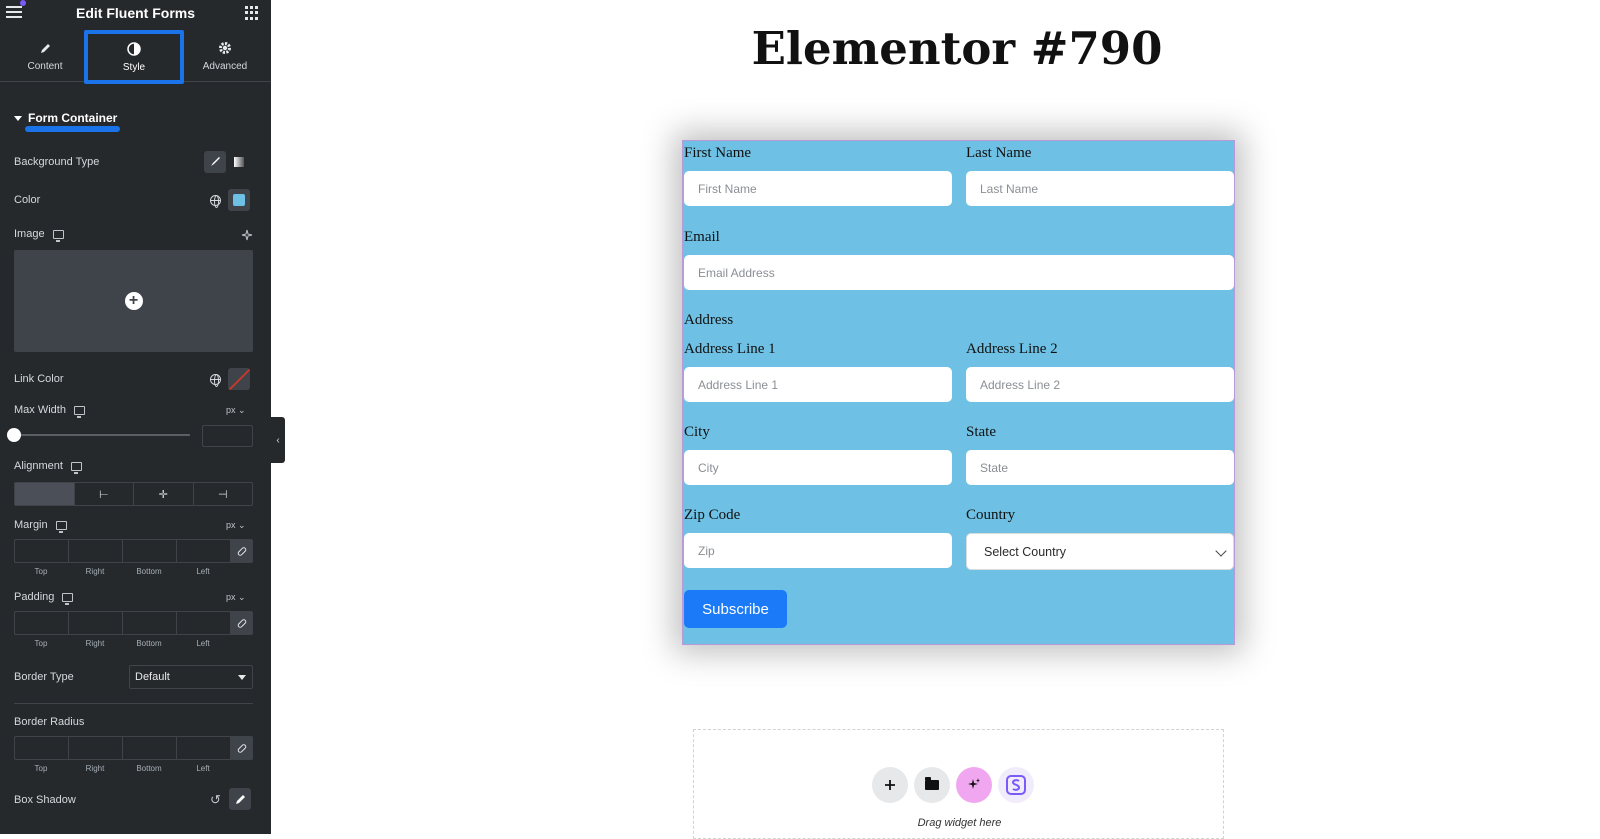  I want to click on background-gradient-button, so click(239, 162).